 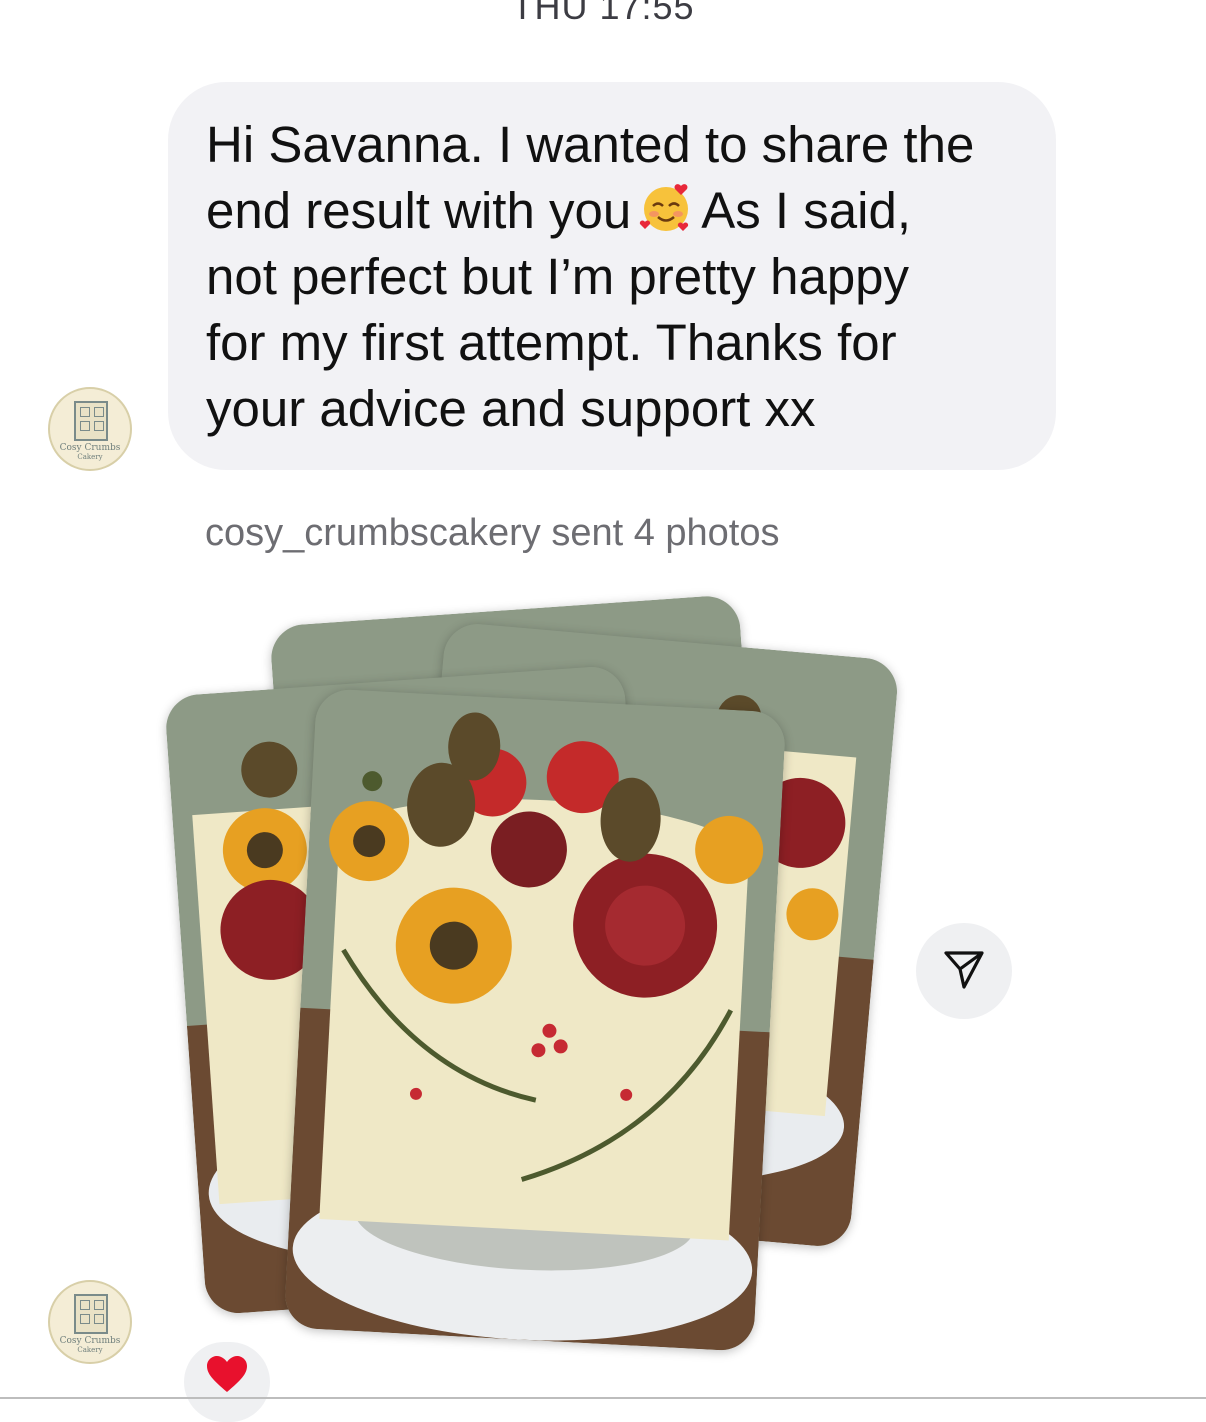 What do you see at coordinates (227, 1376) in the screenshot?
I see `heart-icon` at bounding box center [227, 1376].